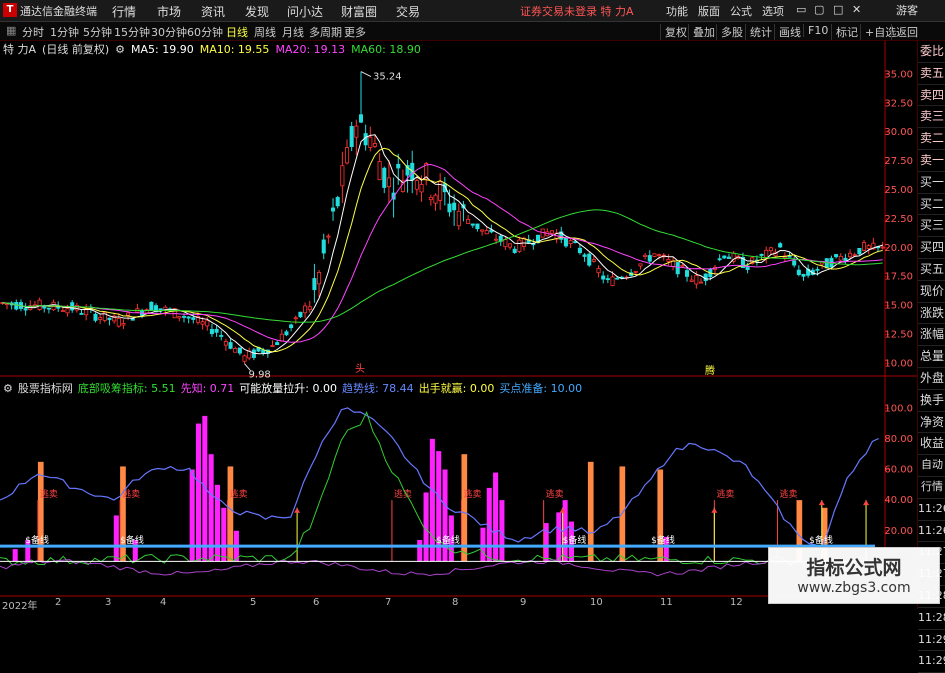 The image size is (945, 673). Describe the element at coordinates (163, 602) in the screenshot. I see `date-tick: 4` at that location.